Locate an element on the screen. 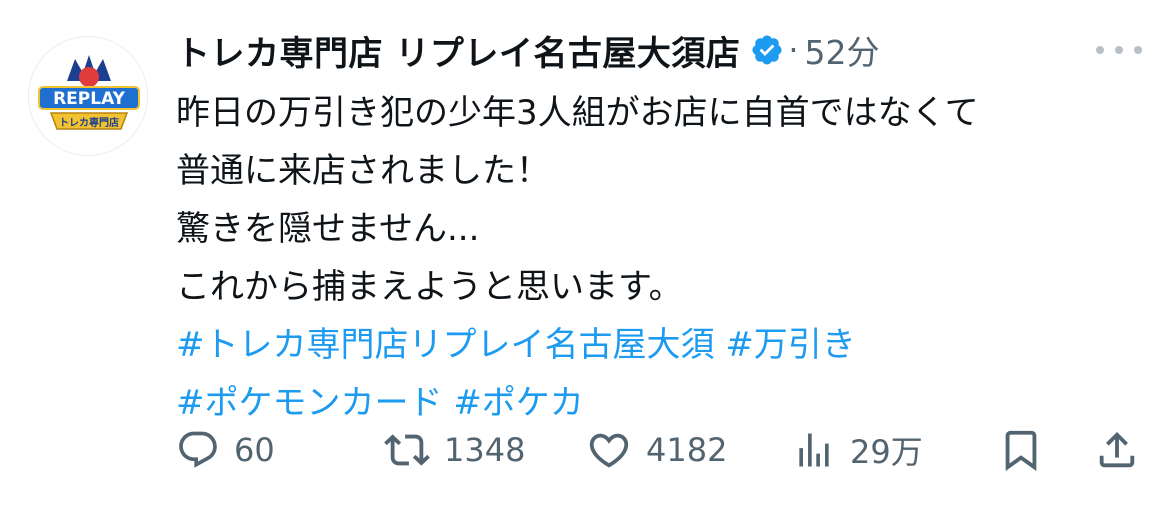 This screenshot has height=513, width=1170. avatar: REPLAY トレカ専門店 is located at coordinates (88, 96).